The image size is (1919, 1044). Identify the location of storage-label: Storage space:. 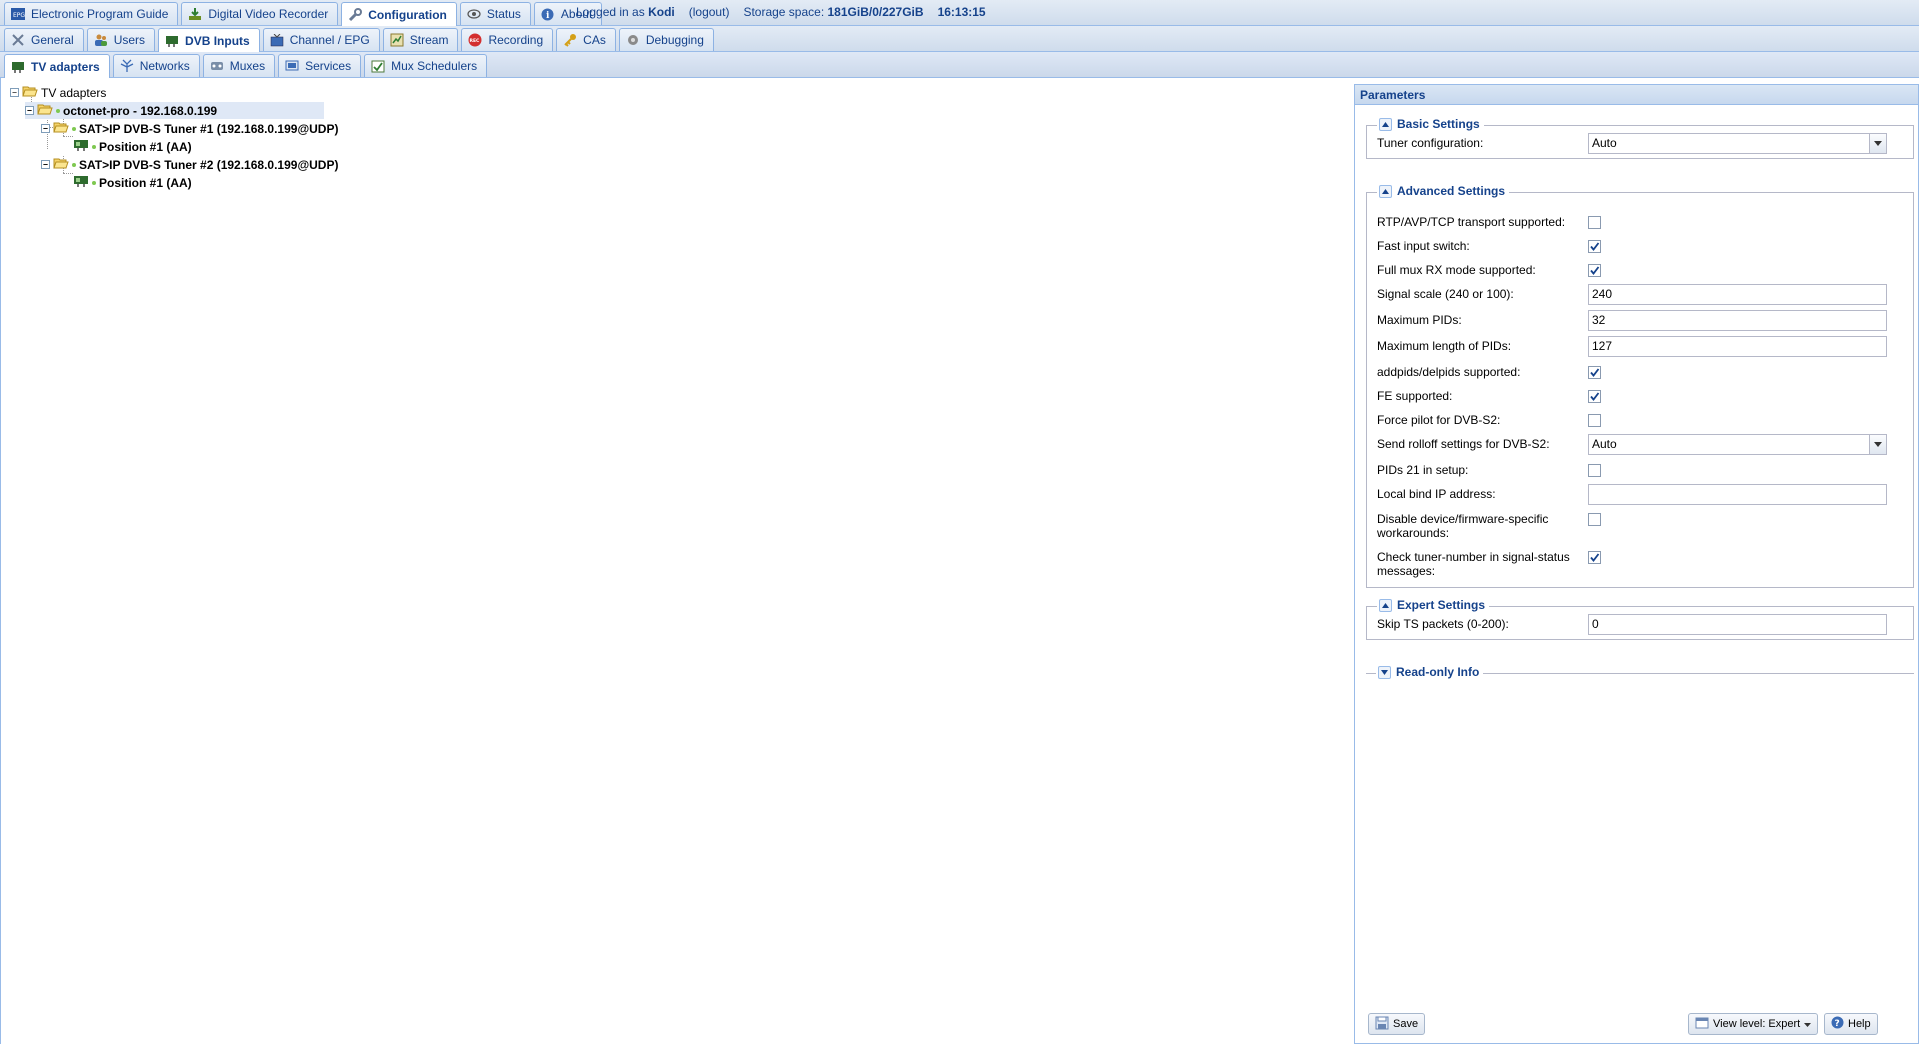
(784, 12).